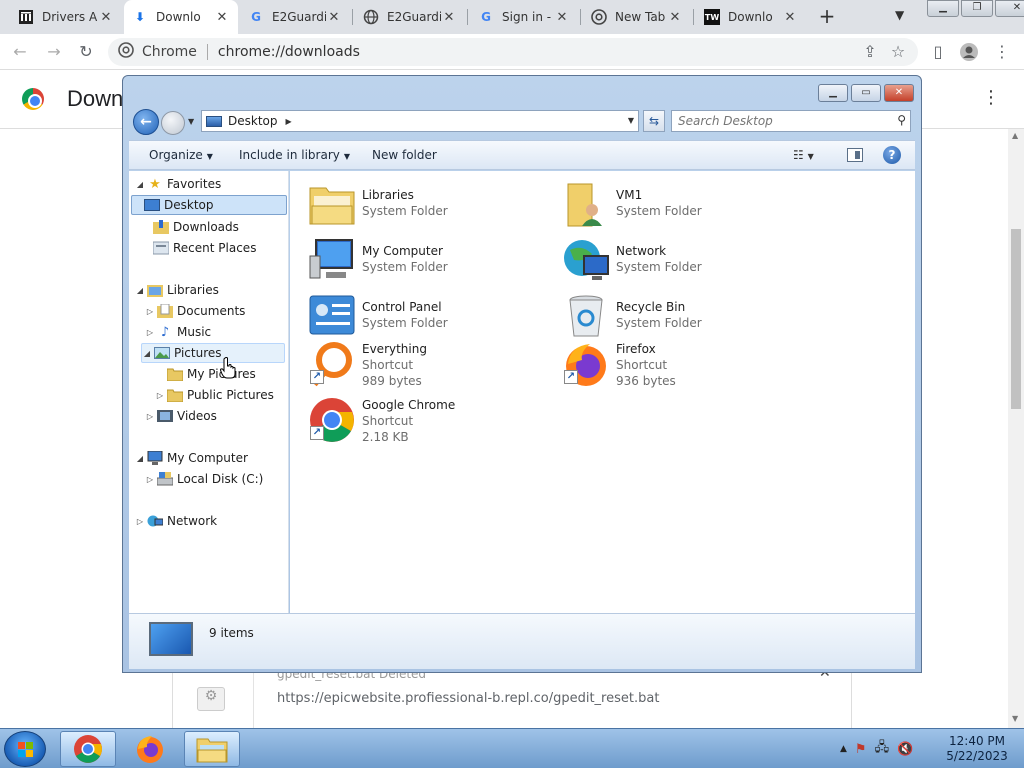  I want to click on back-button: ←, so click(146, 122).